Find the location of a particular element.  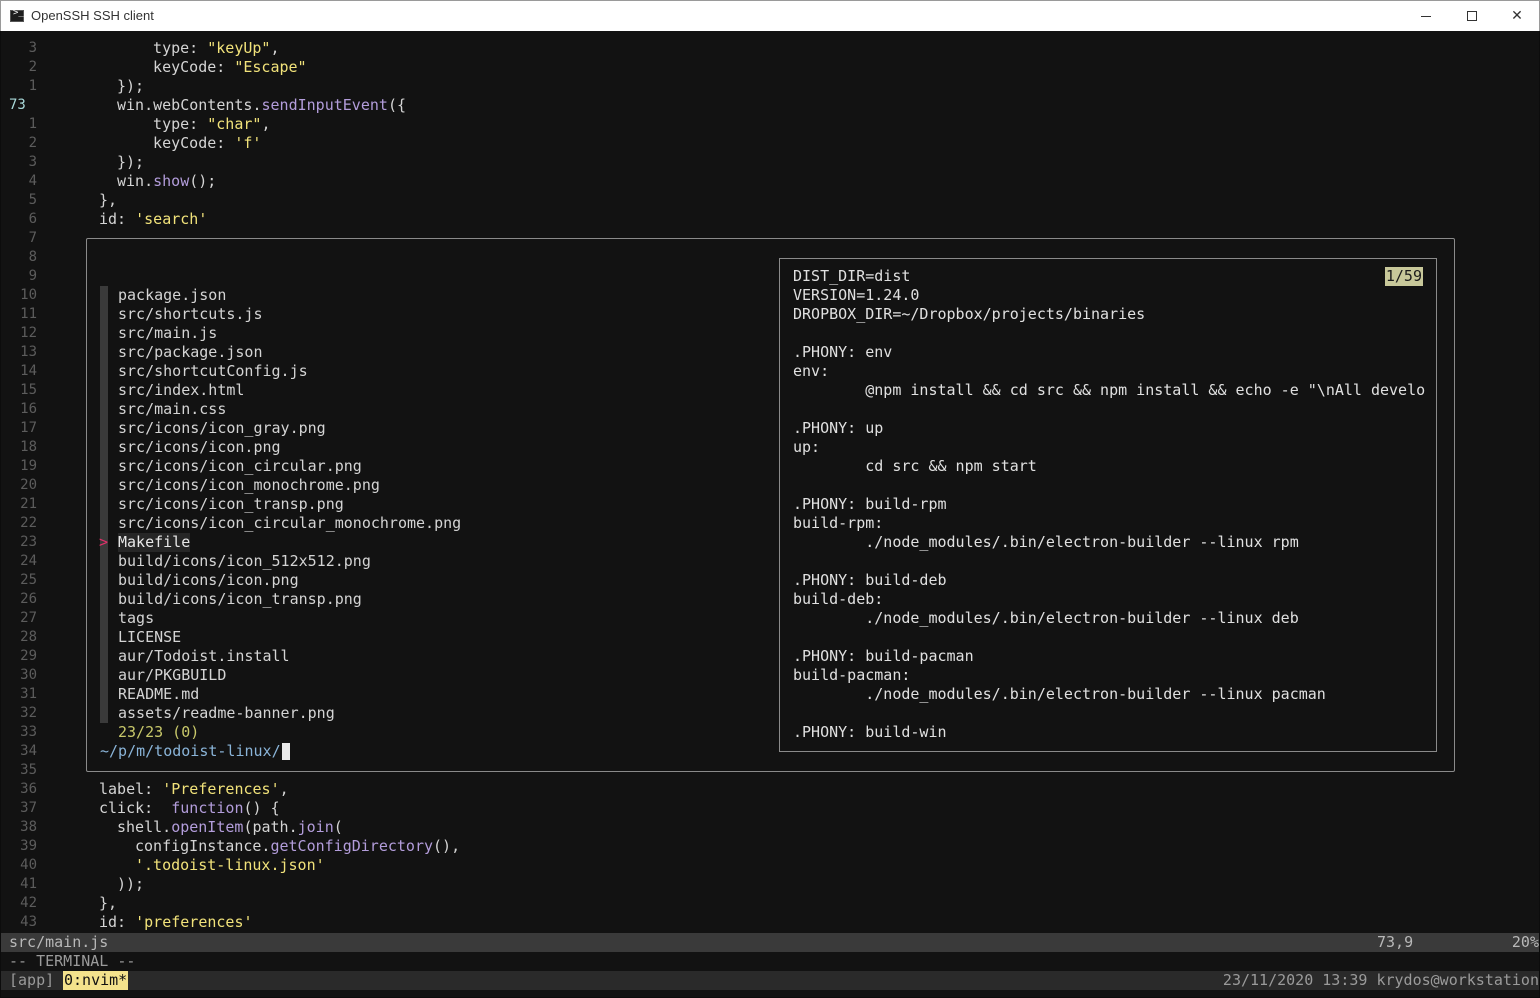

finder-file-item: src/main.css is located at coordinates (172, 409).